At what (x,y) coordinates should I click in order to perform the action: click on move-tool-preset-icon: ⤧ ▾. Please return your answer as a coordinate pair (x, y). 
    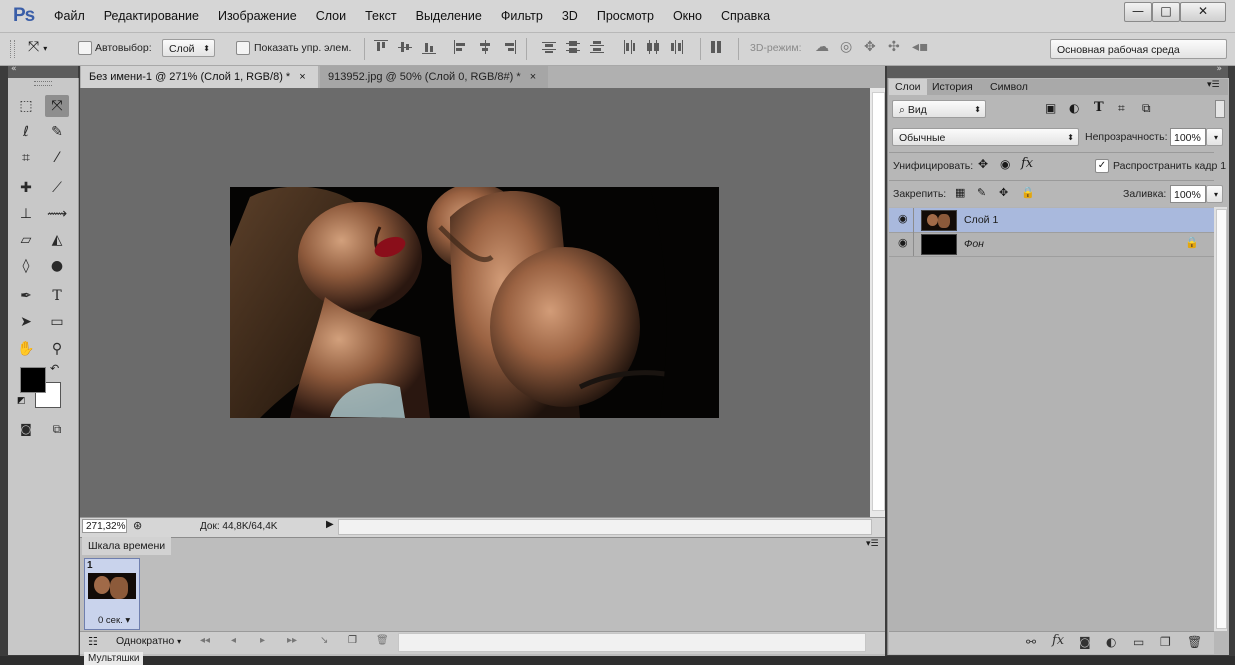
    Looking at the image, I should click on (37, 47).